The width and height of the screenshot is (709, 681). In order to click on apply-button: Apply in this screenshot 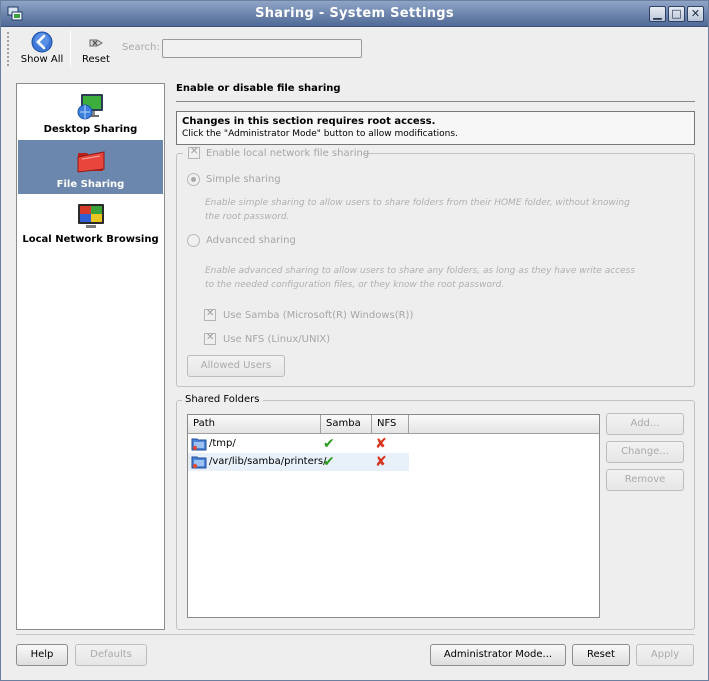, I will do `click(665, 655)`.